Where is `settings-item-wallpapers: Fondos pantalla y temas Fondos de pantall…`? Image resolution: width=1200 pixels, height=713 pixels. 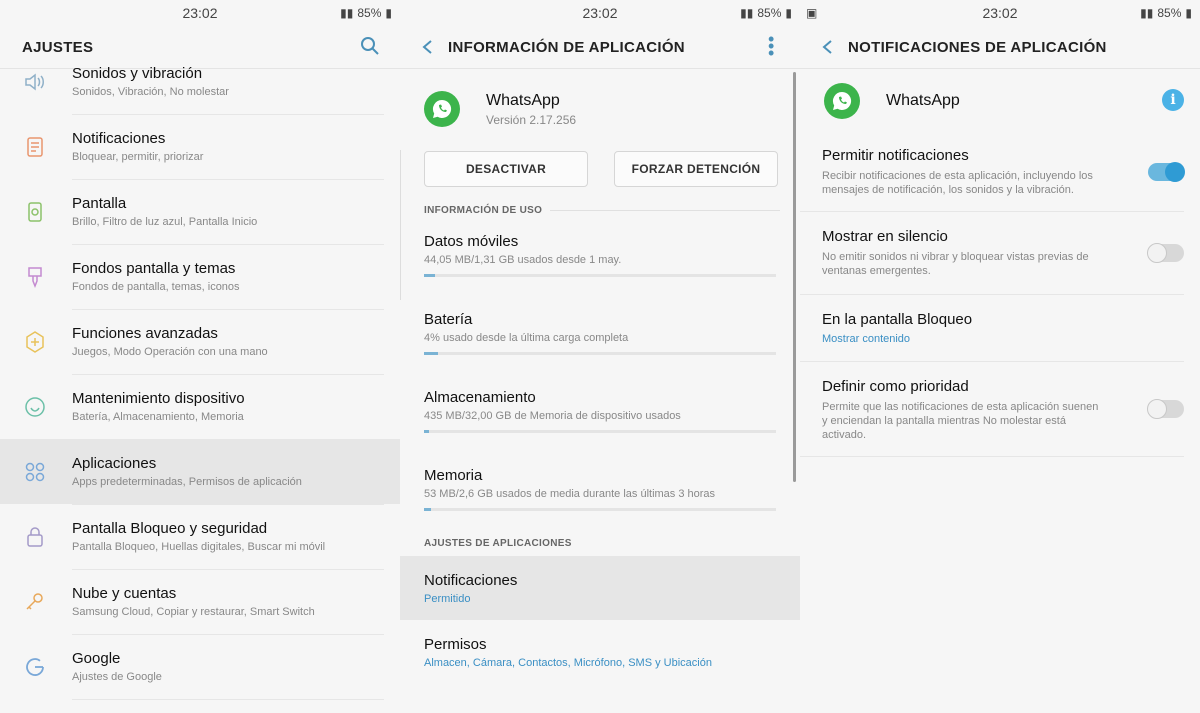
settings-item-wallpapers: Fondos pantalla y temas Fondos de pantall… is located at coordinates (200, 277).